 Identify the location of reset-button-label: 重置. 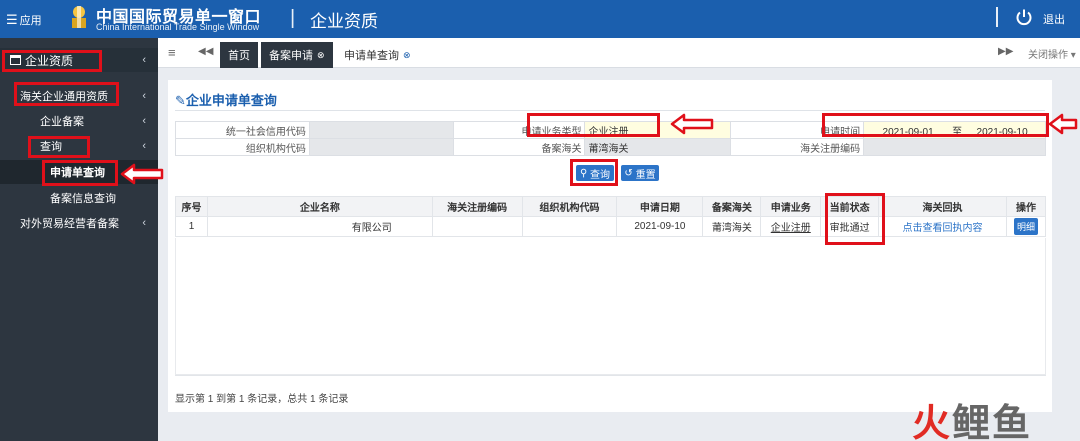
(645, 175).